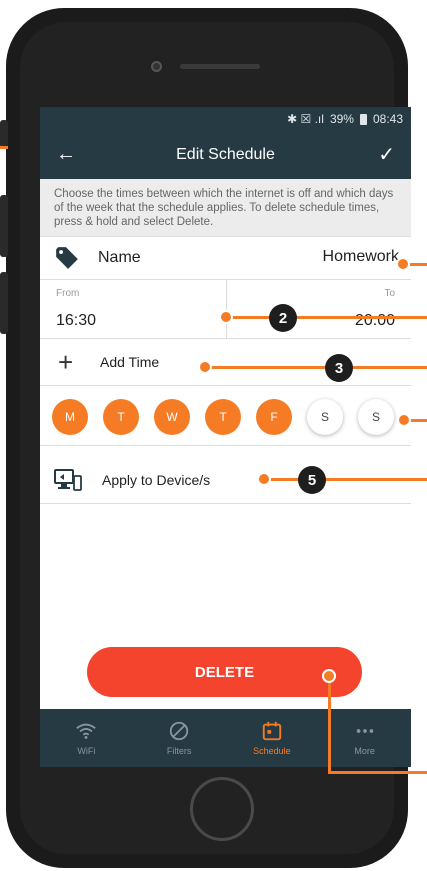 The image size is (427, 871). Describe the element at coordinates (86, 751) in the screenshot. I see `tab-wifi-label: WiFi` at that location.